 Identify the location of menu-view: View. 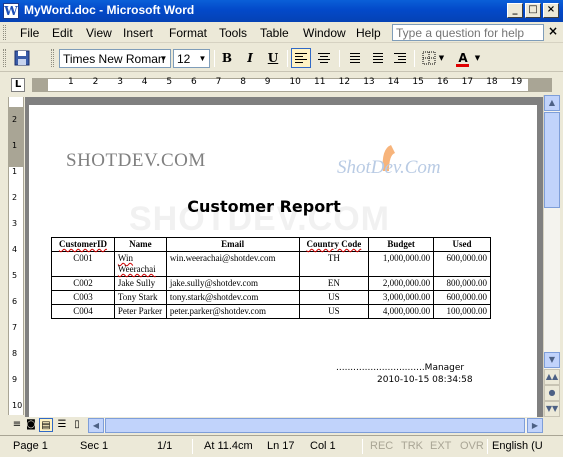
(99, 33).